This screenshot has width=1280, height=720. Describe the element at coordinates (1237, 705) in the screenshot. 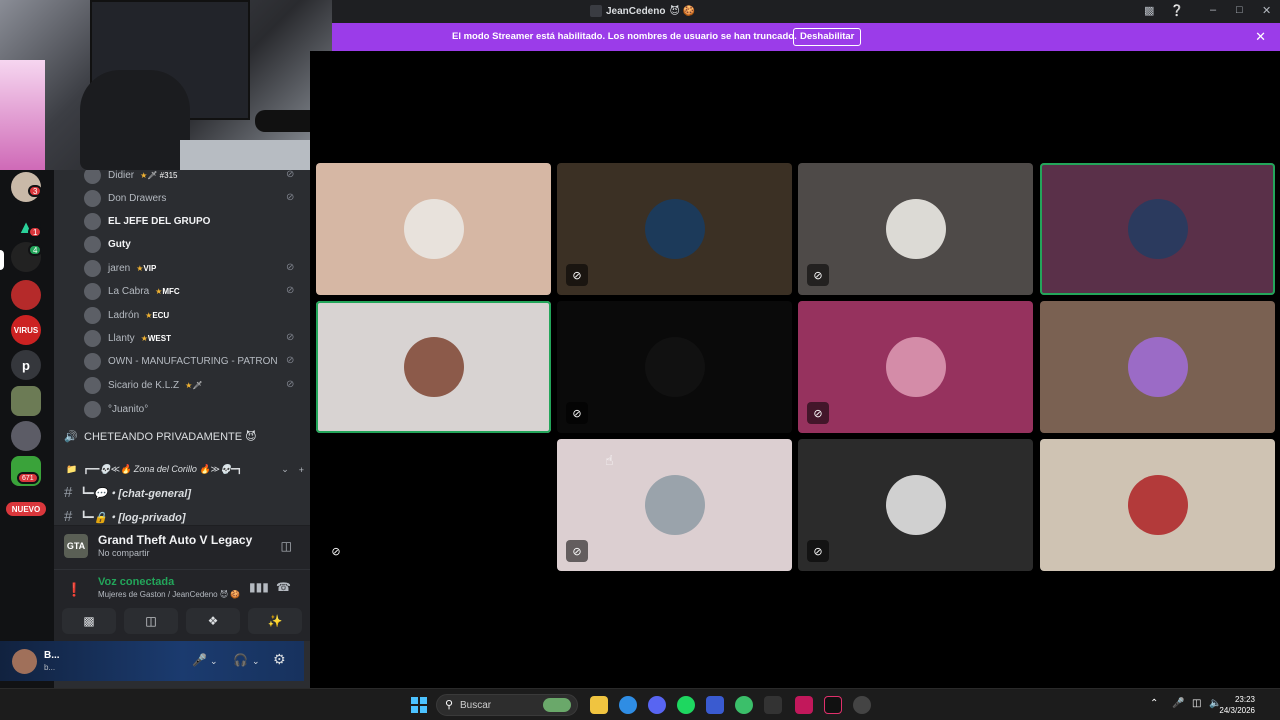

I see `taskbar-clock: 23:23 24/3/2026` at that location.